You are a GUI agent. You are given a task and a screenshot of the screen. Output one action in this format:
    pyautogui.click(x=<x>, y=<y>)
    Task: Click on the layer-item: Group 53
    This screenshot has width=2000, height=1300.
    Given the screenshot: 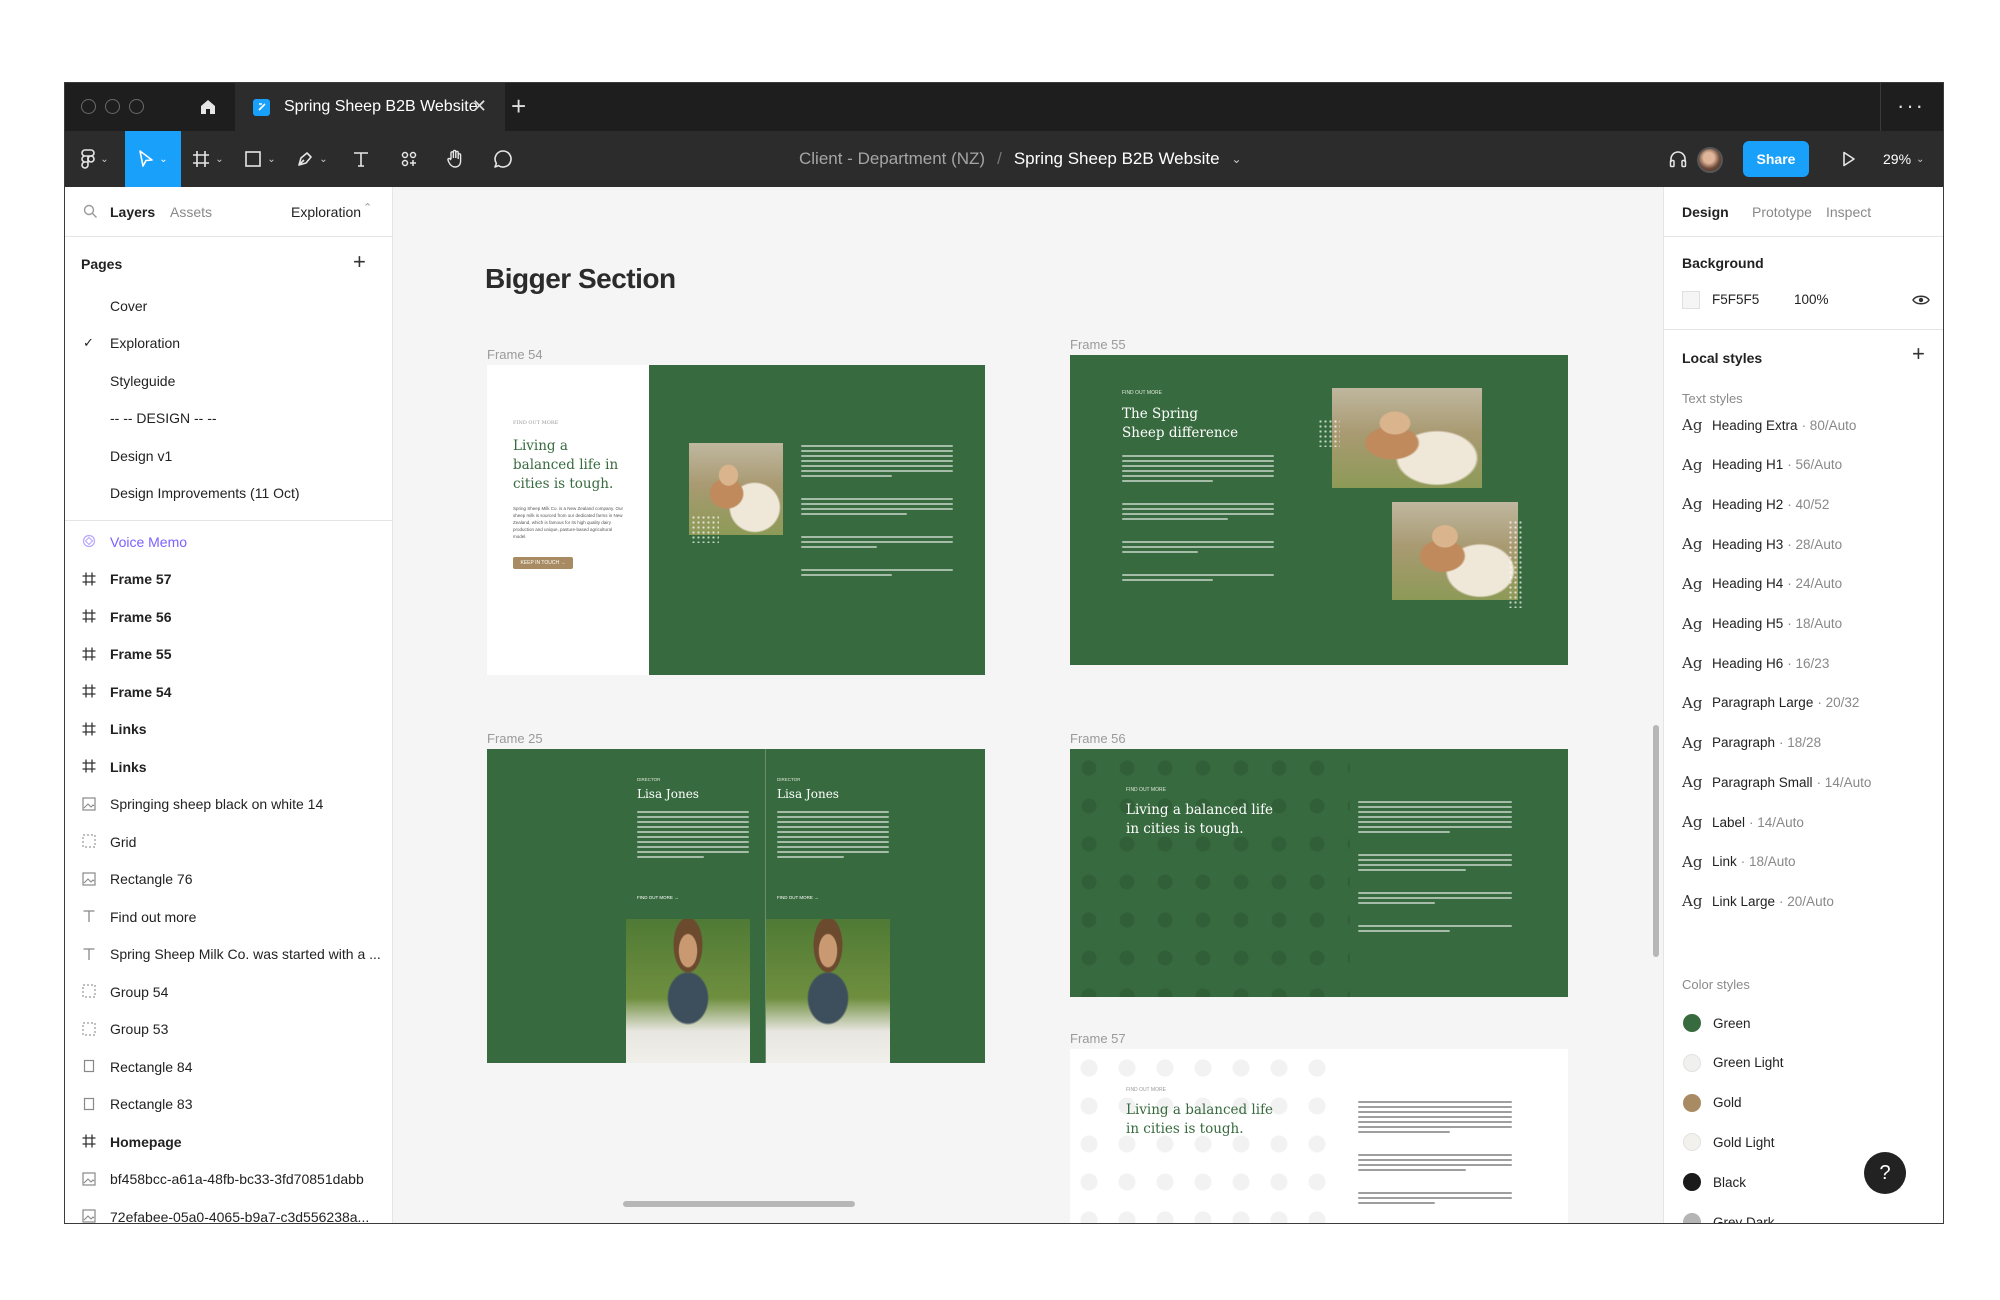 What is the action you would take?
    pyautogui.click(x=228, y=1030)
    